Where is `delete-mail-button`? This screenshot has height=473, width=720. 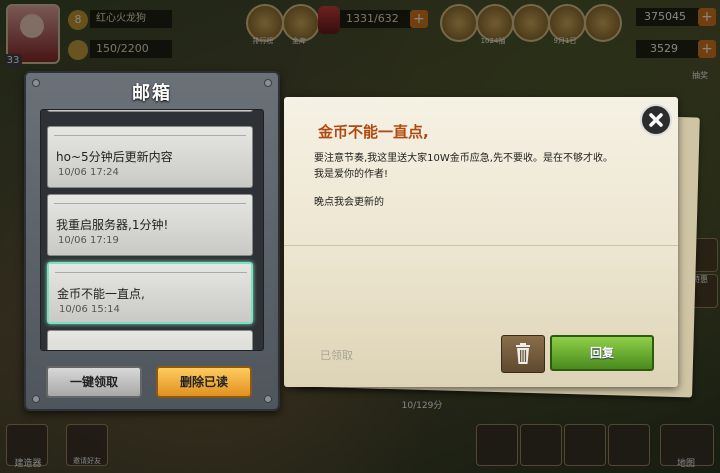
delete-mail-button is located at coordinates (523, 354).